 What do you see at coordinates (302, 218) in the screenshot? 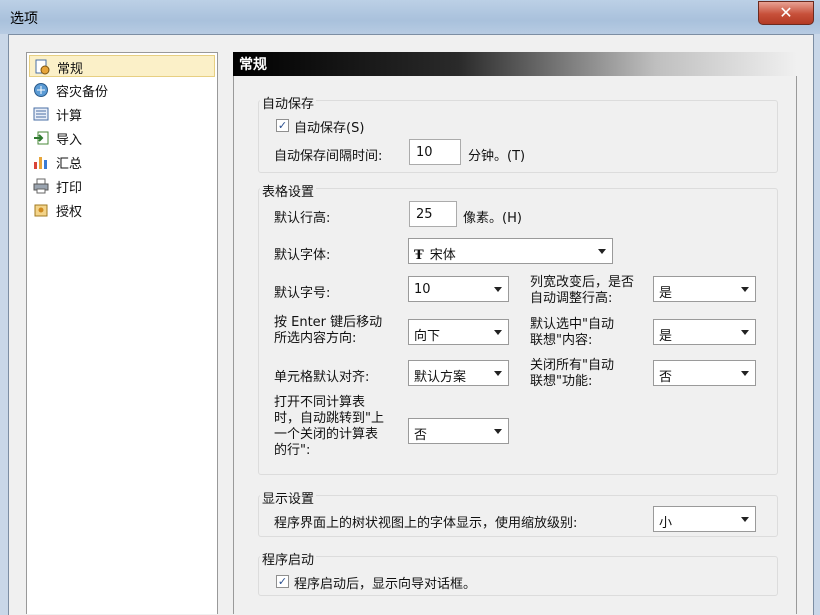
I see `row-height-label: 默认行高:` at bounding box center [302, 218].